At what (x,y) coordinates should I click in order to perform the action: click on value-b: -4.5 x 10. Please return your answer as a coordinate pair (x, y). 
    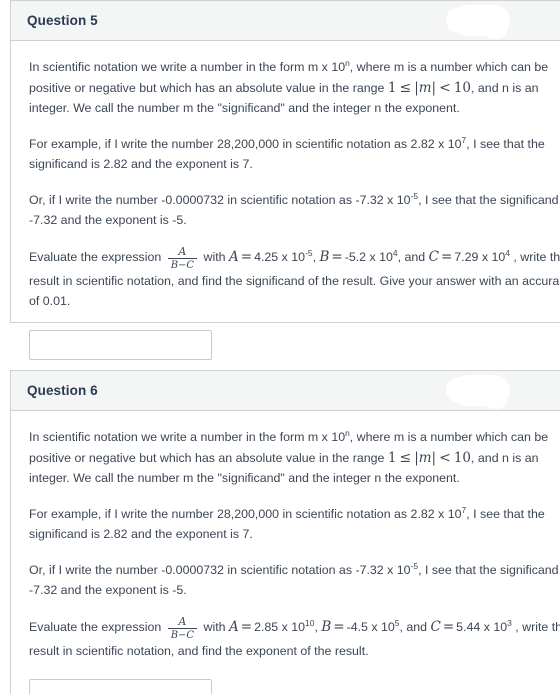
    Looking at the image, I should click on (370, 626).